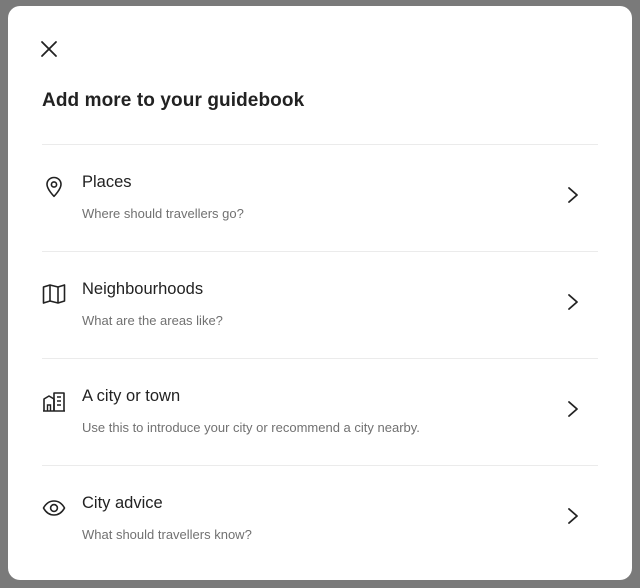  What do you see at coordinates (107, 182) in the screenshot?
I see `option-title: Places` at bounding box center [107, 182].